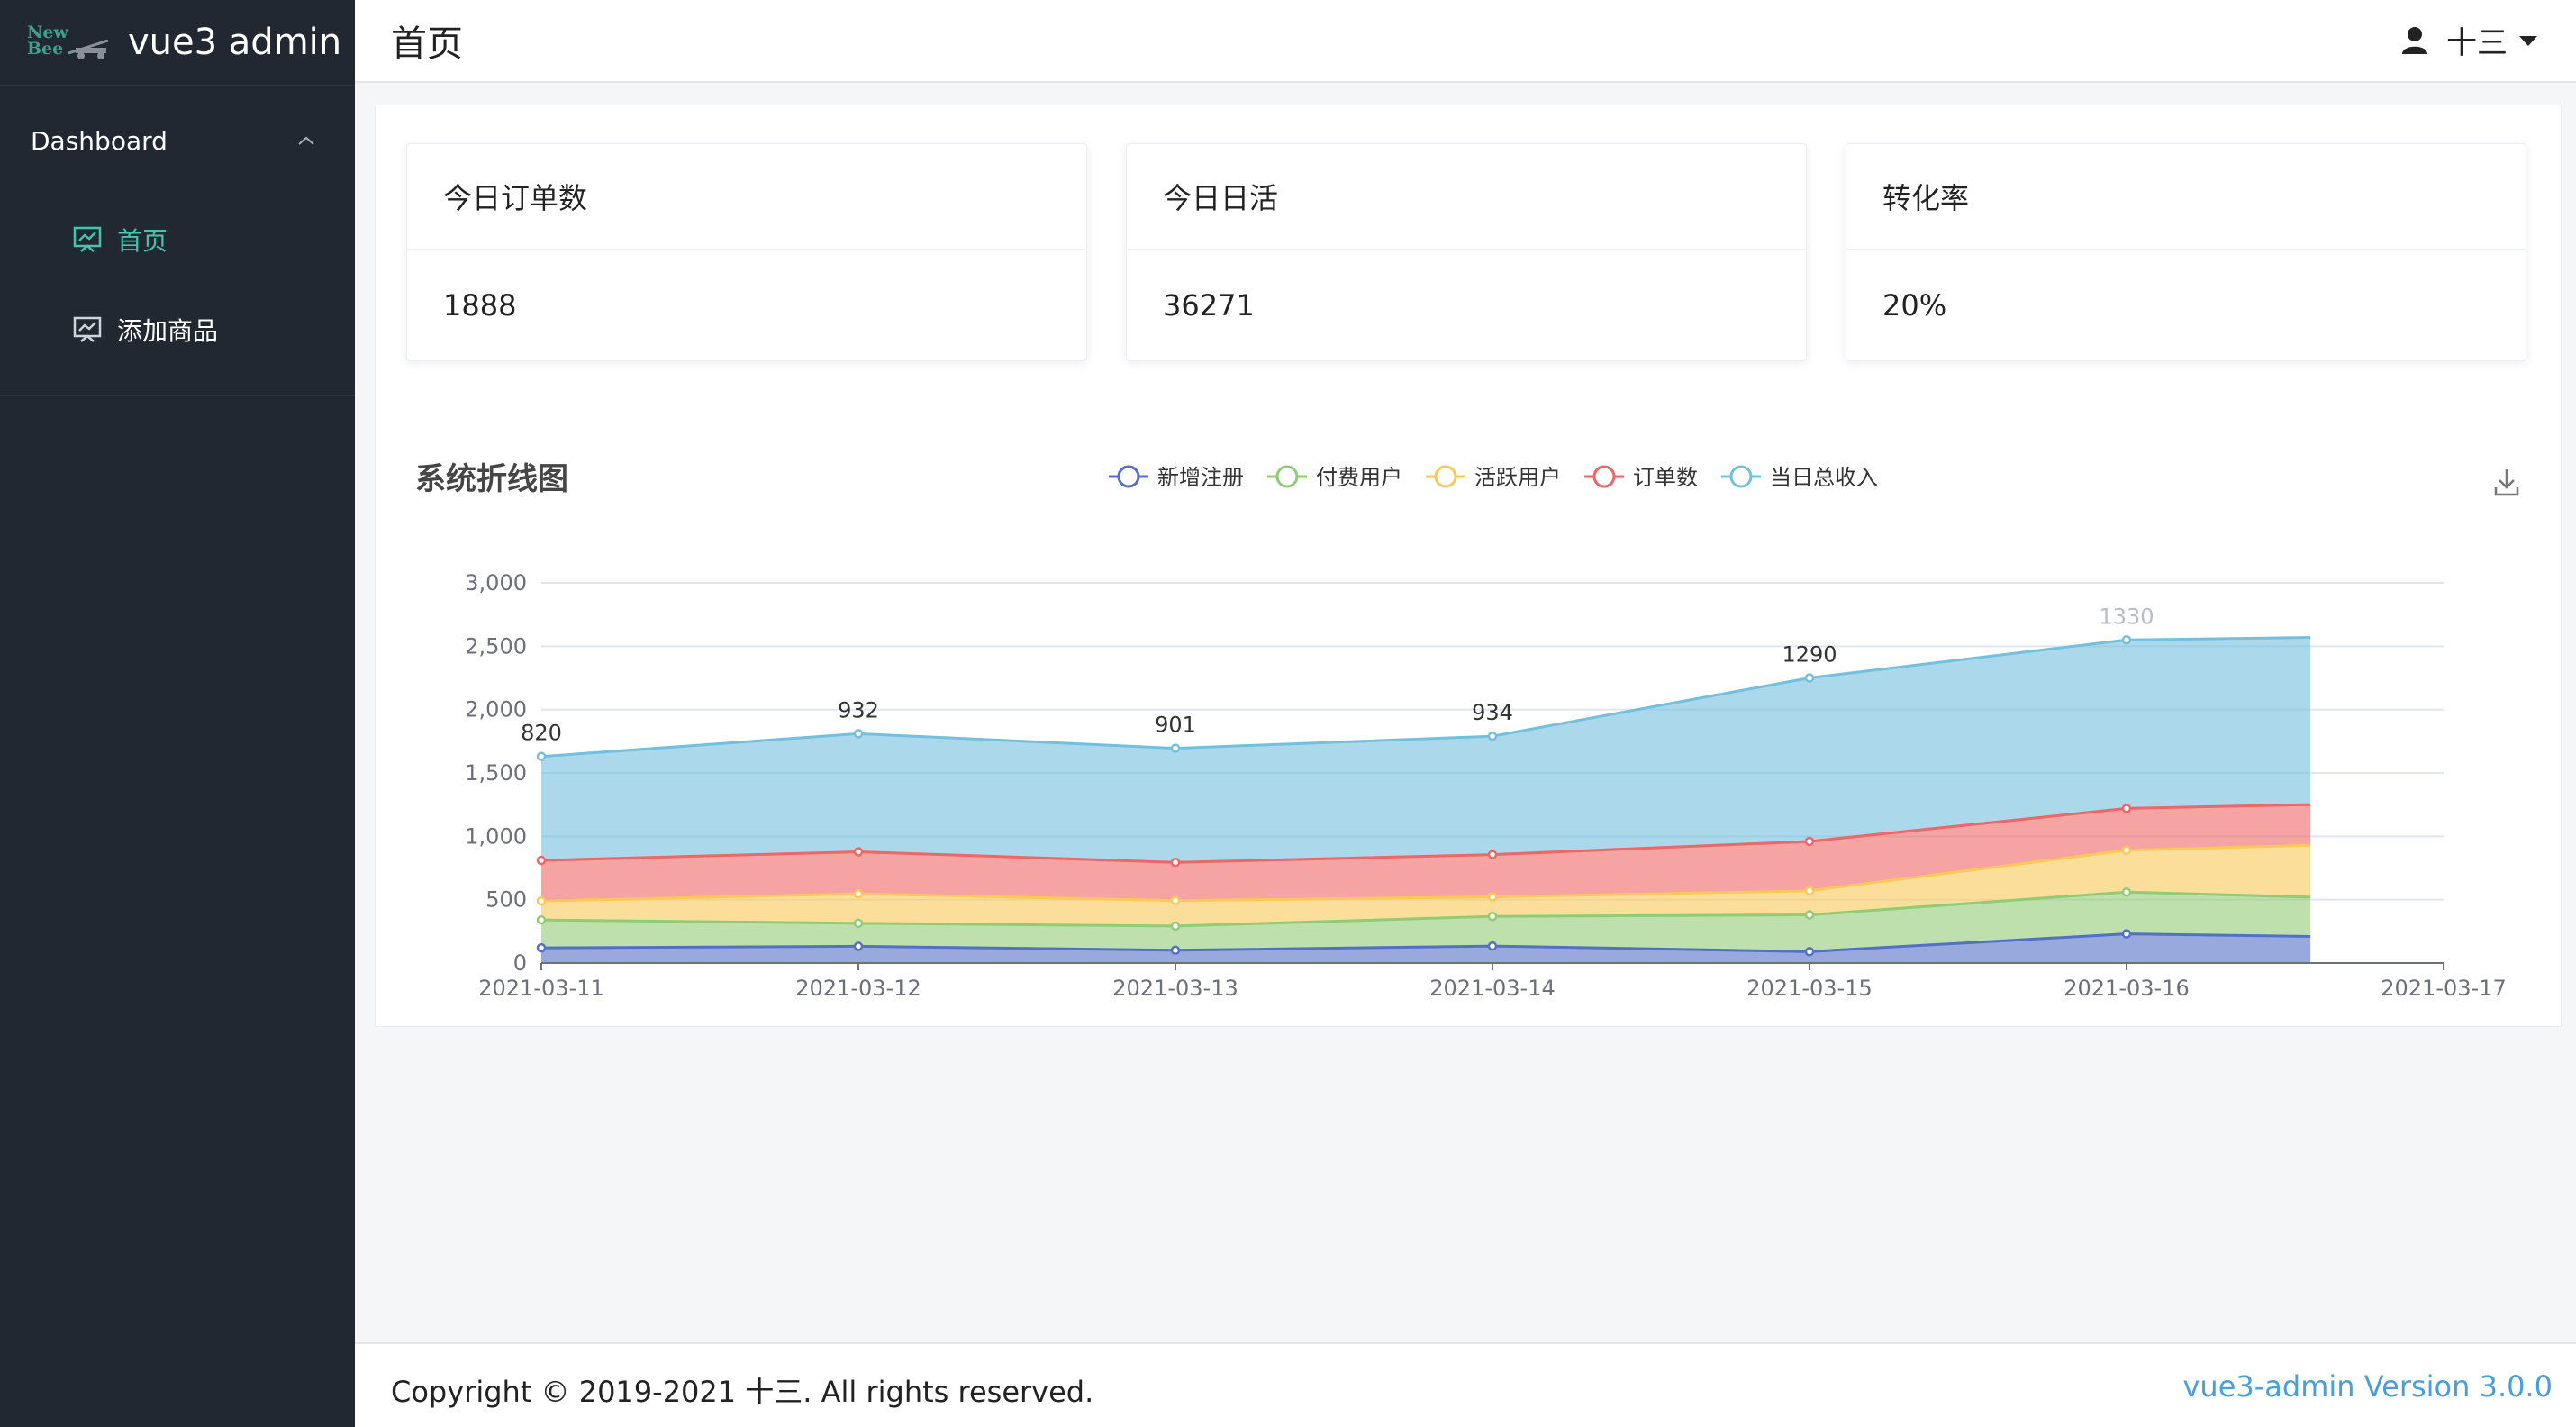 The width and height of the screenshot is (2576, 1427). Describe the element at coordinates (496, 582) in the screenshot. I see `y-tick-label: 3,000` at that location.